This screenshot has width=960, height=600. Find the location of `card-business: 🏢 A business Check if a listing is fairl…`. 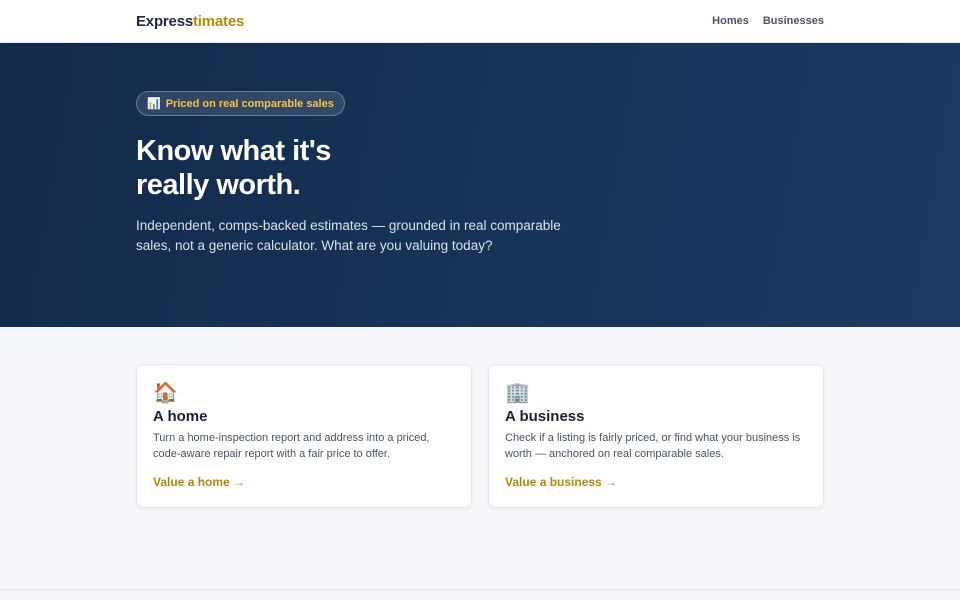

card-business: 🏢 A business Check if a listing is fairl… is located at coordinates (656, 436).